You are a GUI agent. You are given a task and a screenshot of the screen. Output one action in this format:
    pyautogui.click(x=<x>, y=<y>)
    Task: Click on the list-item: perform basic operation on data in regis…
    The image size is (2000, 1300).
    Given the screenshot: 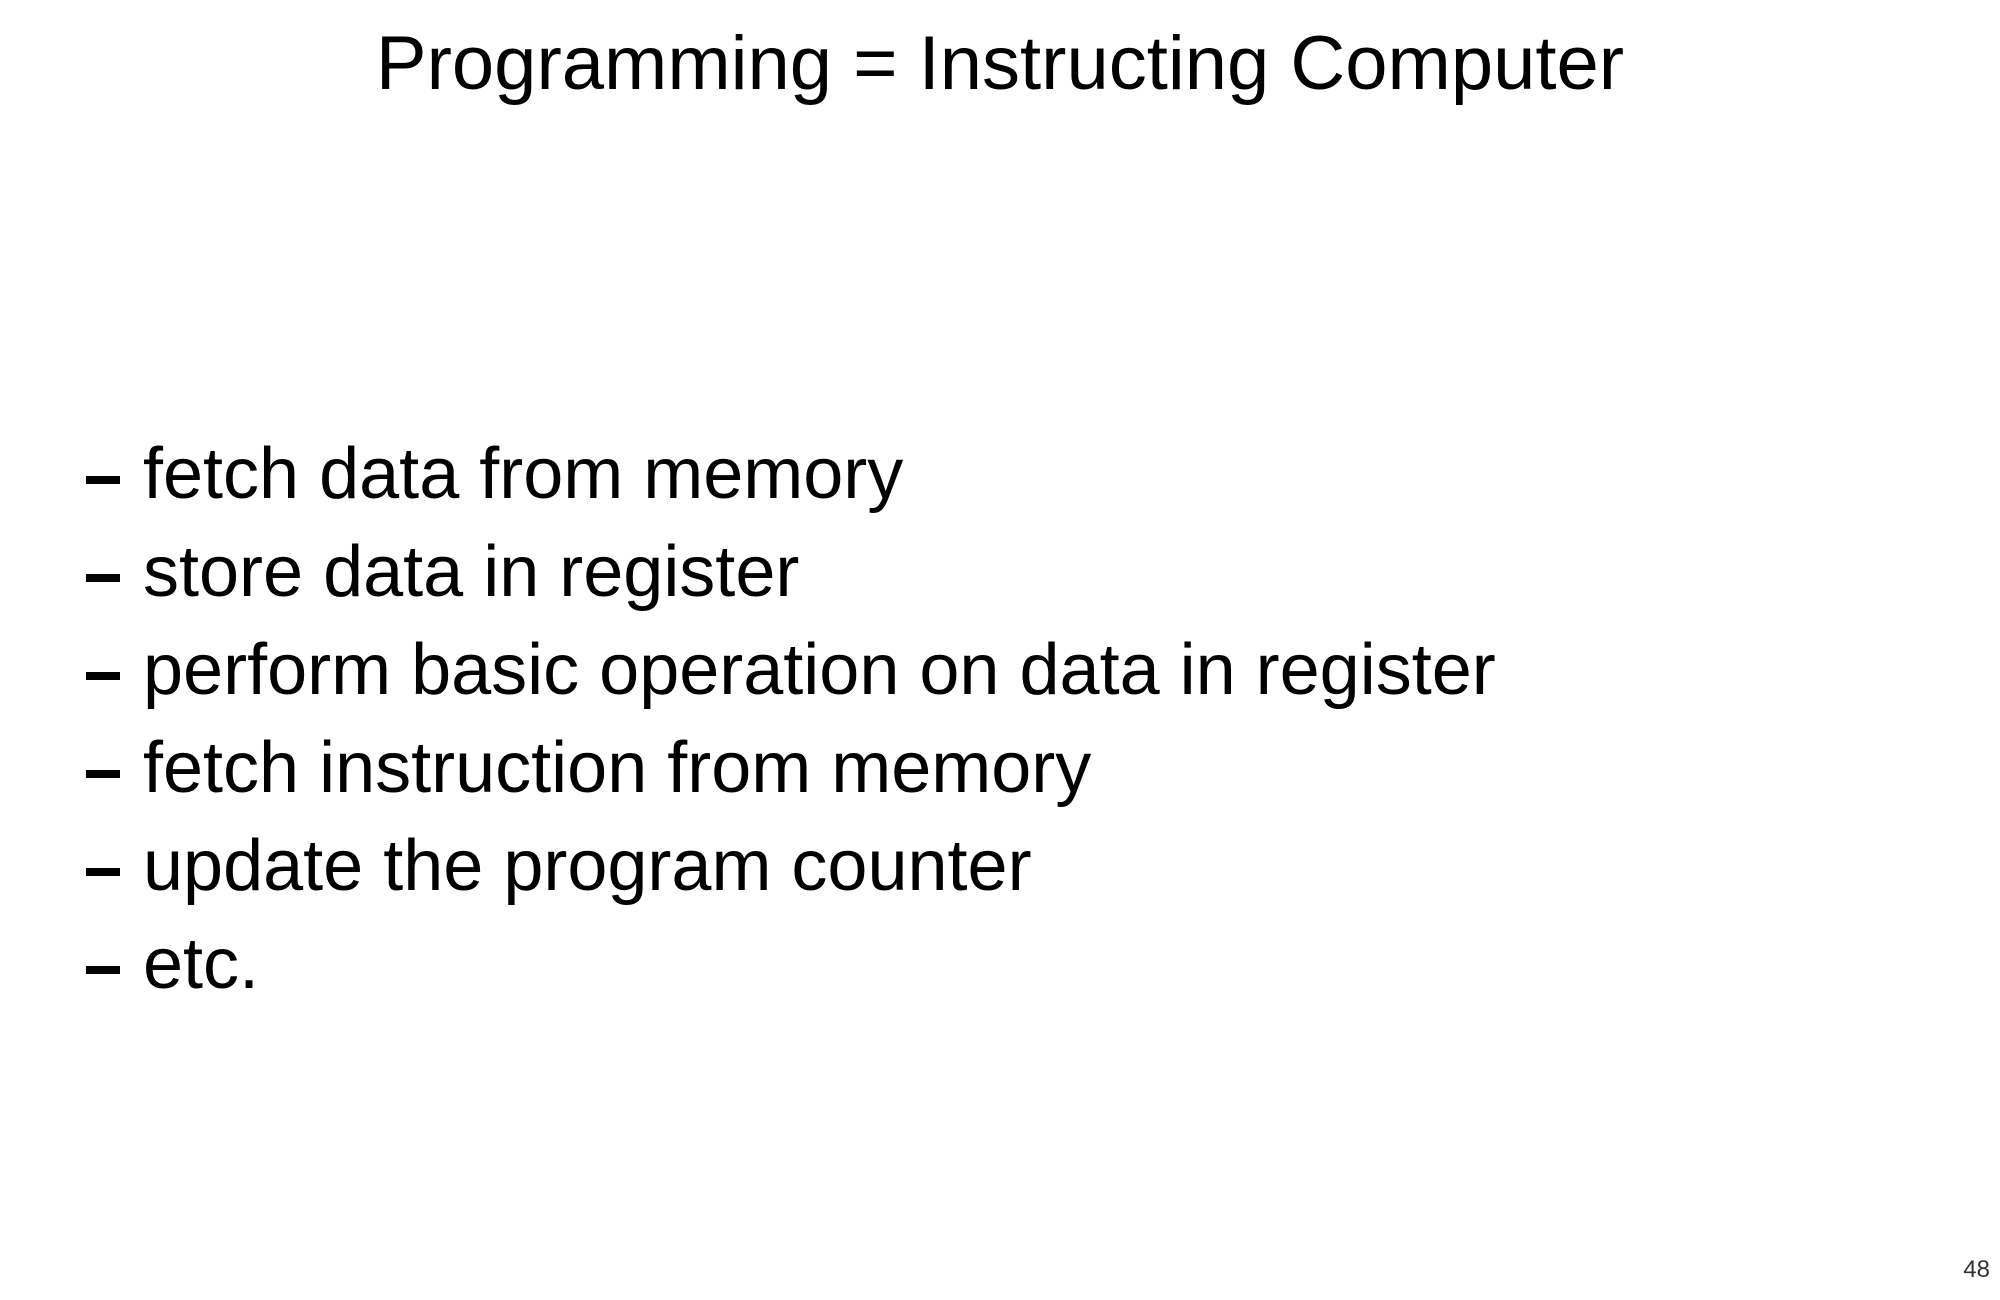 What is the action you would take?
    pyautogui.click(x=791, y=670)
    